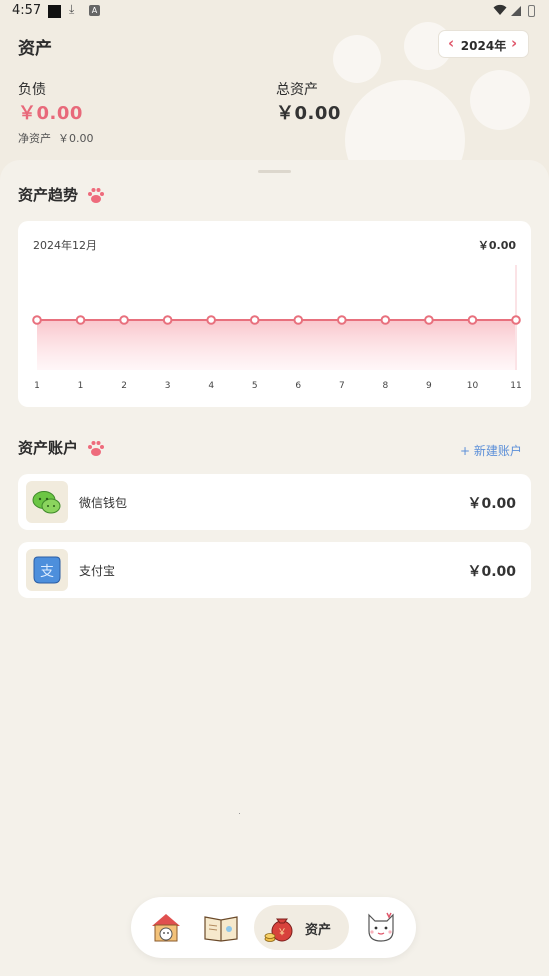 This screenshot has width=549, height=976. What do you see at coordinates (318, 930) in the screenshot?
I see `tab-assets-label: 资产` at bounding box center [318, 930].